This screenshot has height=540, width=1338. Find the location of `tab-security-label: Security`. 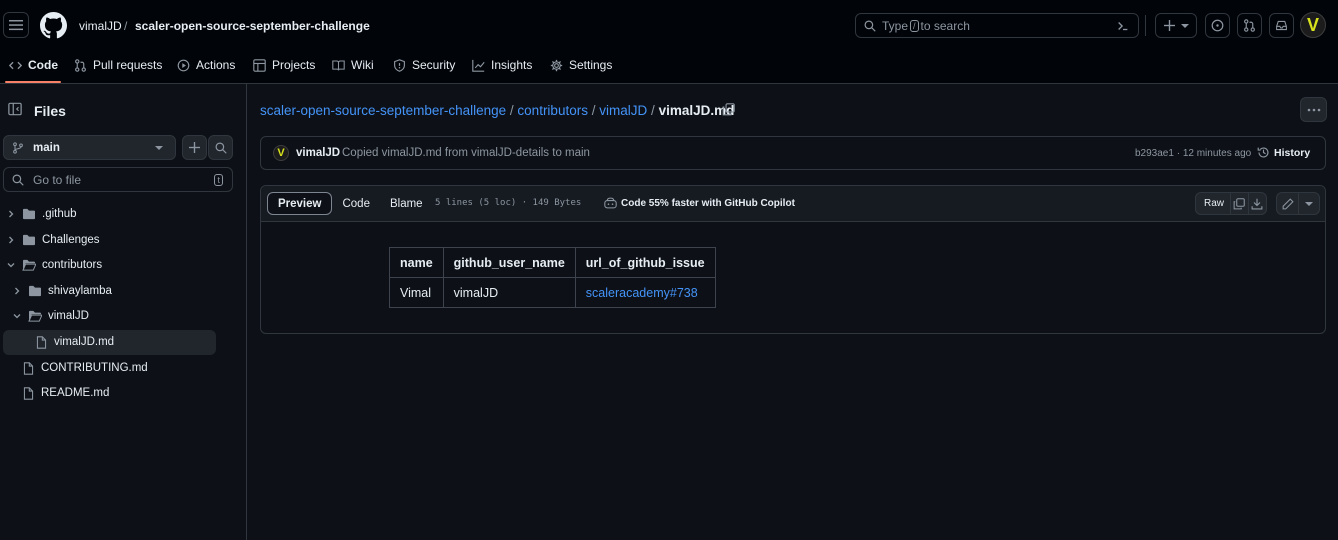

tab-security-label: Security is located at coordinates (434, 65).